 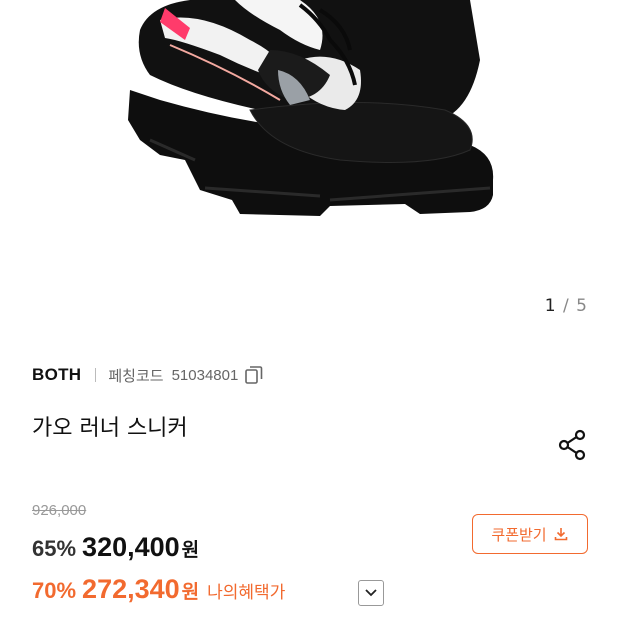 I want to click on divider, so click(x=96, y=375).